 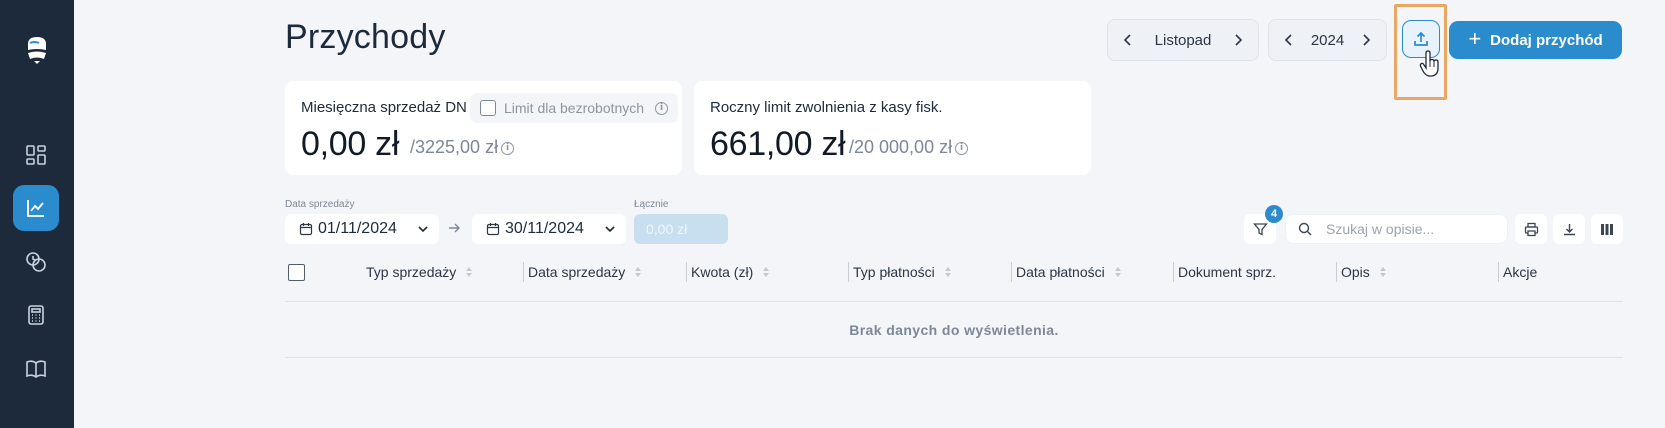 I want to click on date-from-field: 01/11/2024, so click(x=362, y=229).